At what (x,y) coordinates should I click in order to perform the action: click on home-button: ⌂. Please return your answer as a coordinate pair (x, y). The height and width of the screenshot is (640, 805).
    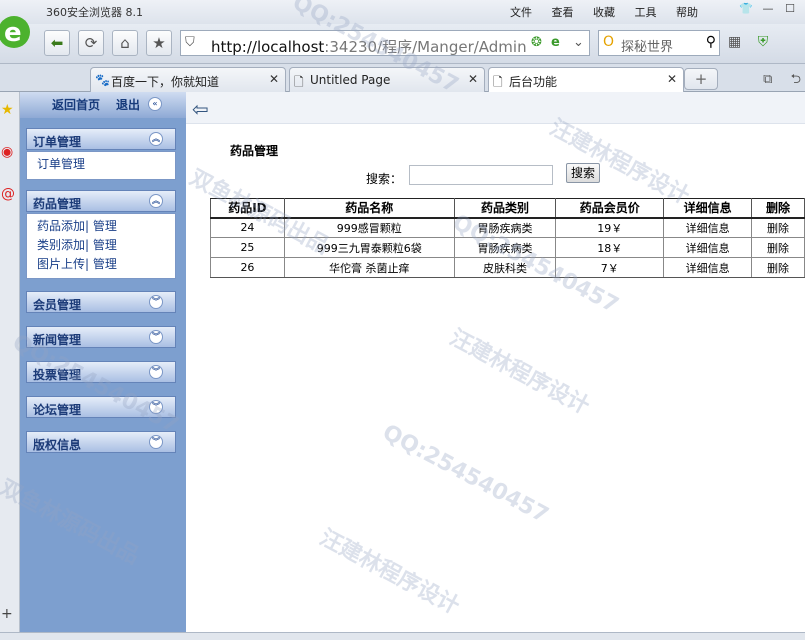
    Looking at the image, I should click on (125, 43).